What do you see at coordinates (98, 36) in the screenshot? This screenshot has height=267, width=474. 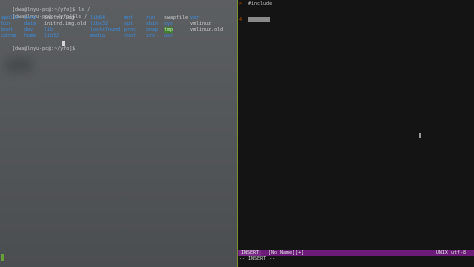 I see `ls-entry: media` at bounding box center [98, 36].